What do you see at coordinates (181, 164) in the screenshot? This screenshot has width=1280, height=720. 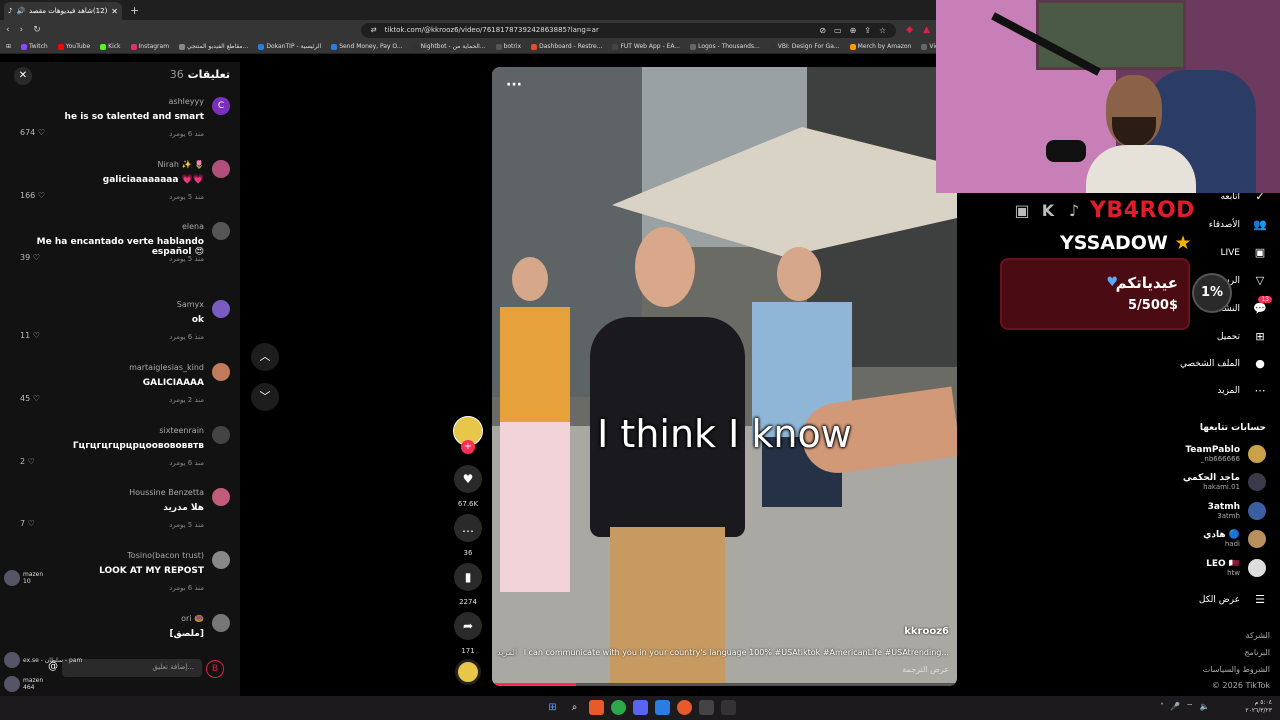 I see `comment-username: Nirah ✨ 🌷` at bounding box center [181, 164].